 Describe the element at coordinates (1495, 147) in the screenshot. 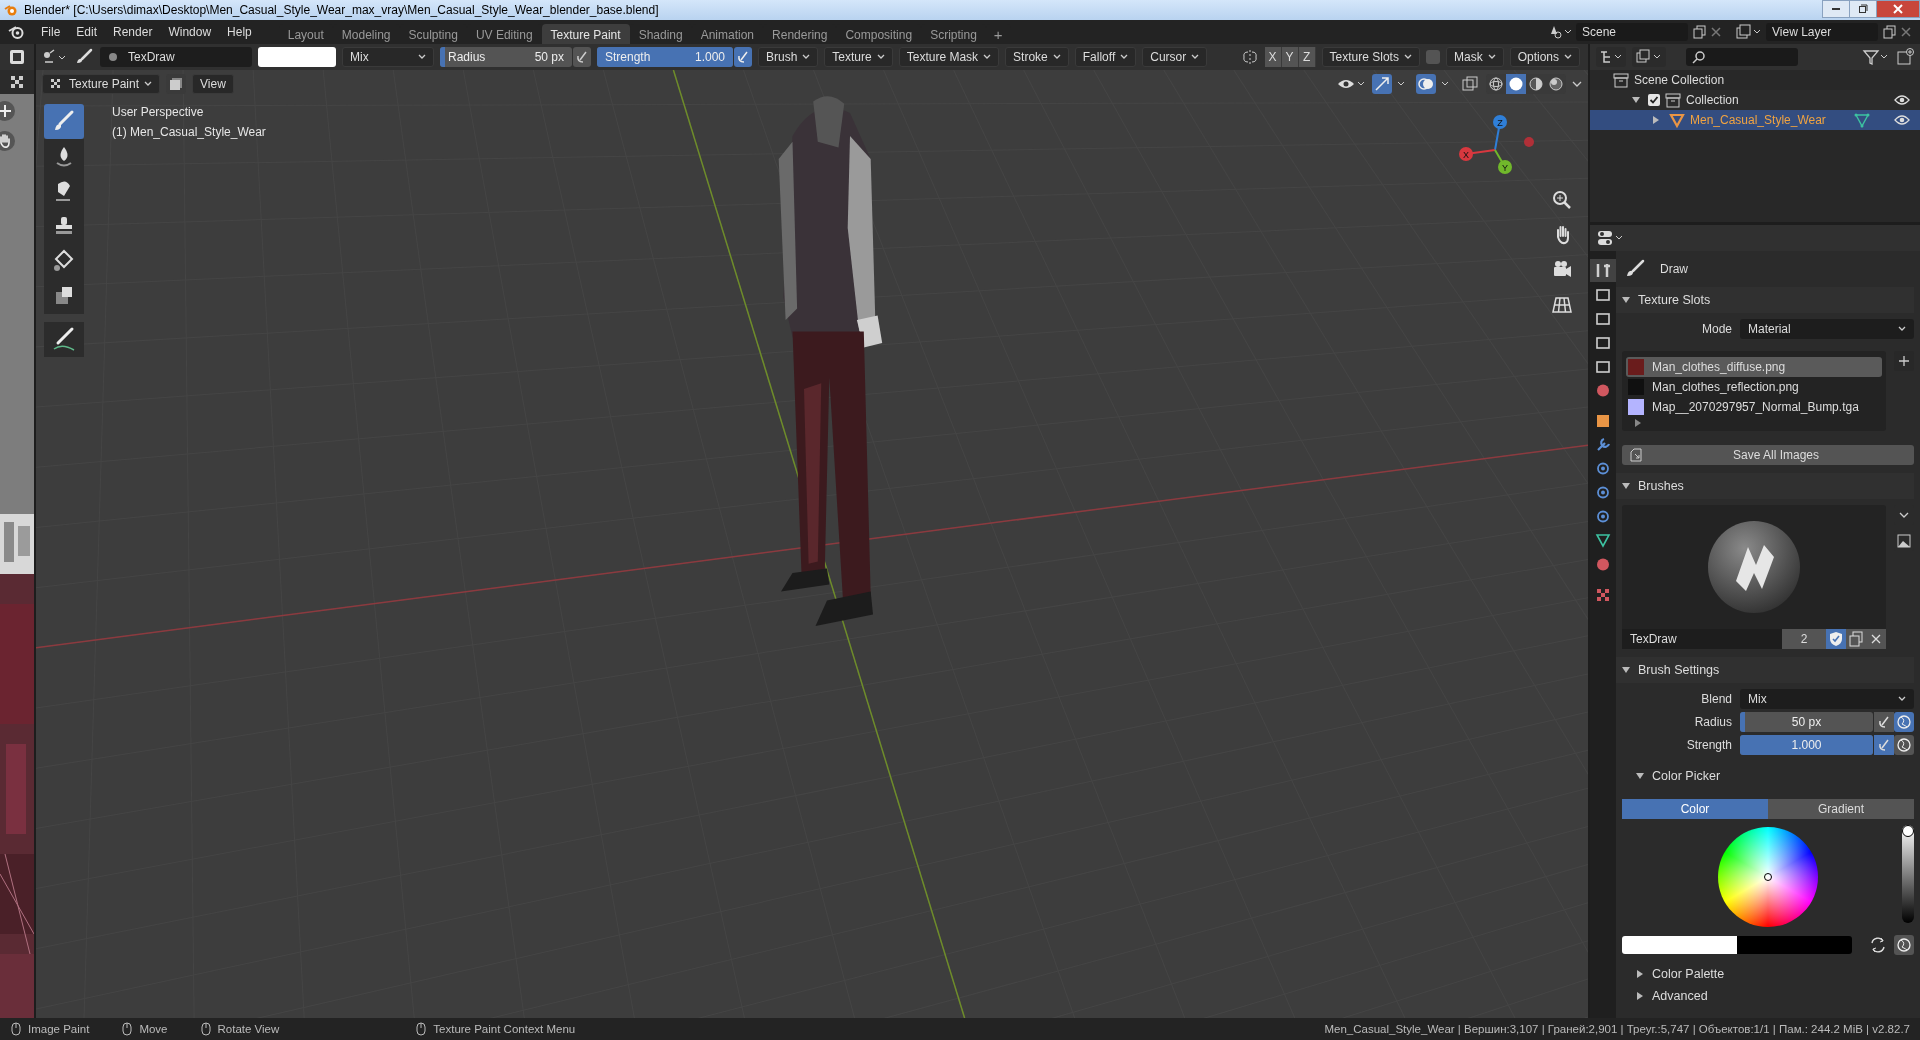

I see `navigation-gizmo: Z X Y` at that location.